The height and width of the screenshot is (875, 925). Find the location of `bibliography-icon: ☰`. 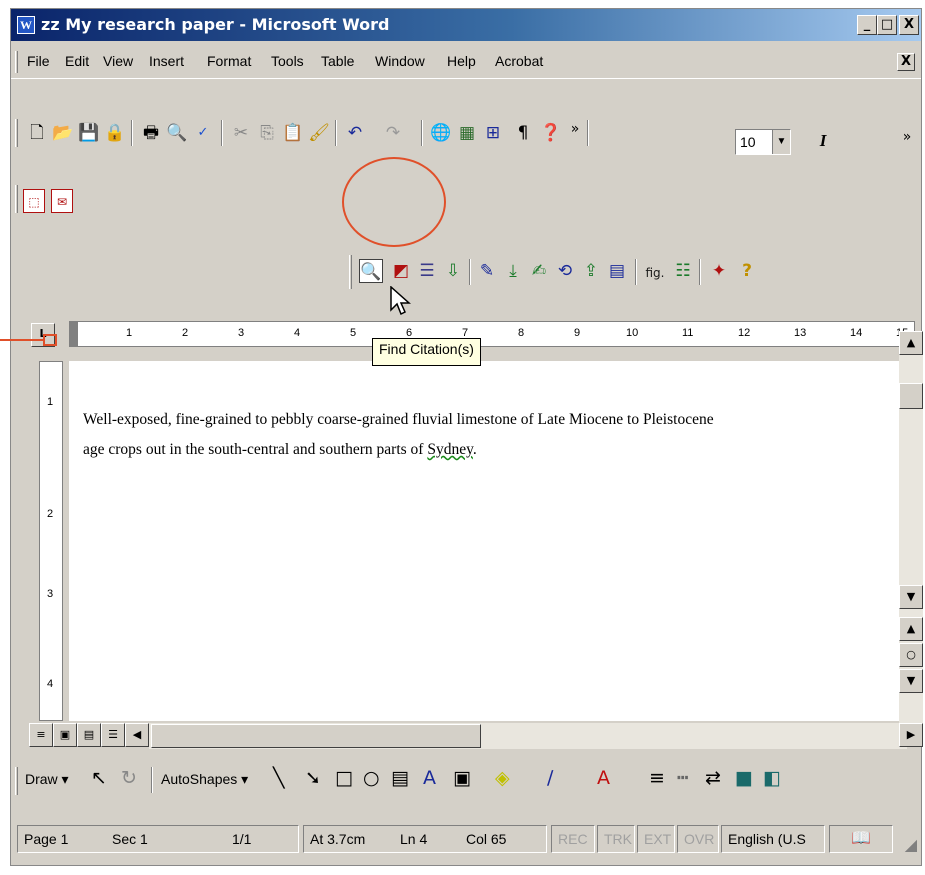

bibliography-icon: ☰ is located at coordinates (427, 271).